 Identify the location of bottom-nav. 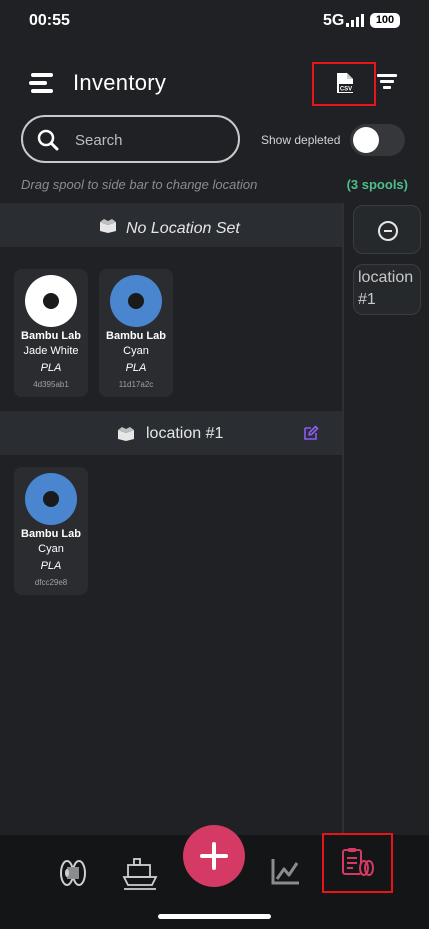
(214, 877).